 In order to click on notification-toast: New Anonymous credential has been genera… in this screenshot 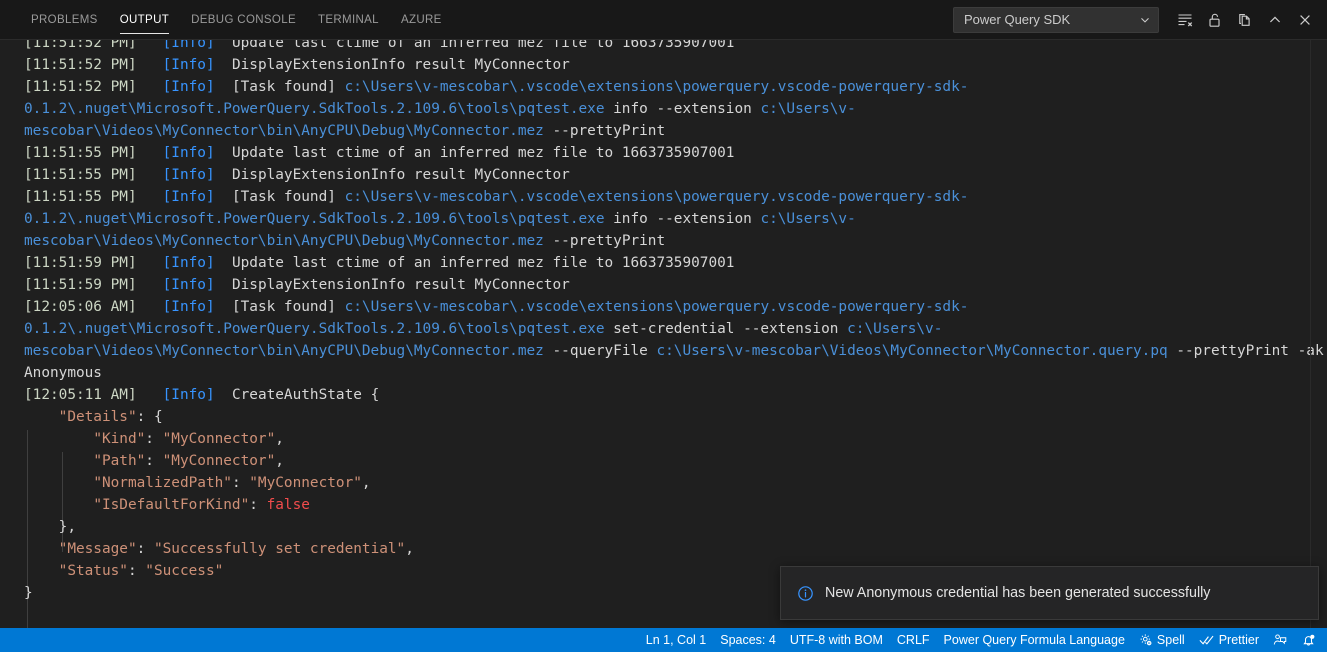, I will do `click(1049, 593)`.